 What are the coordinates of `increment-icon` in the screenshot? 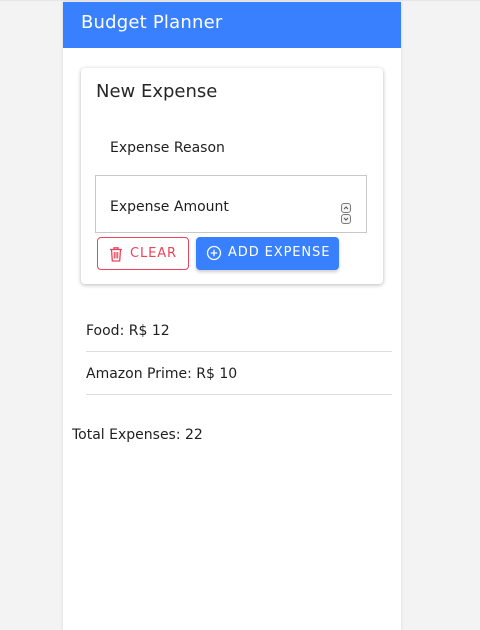 It's located at (346, 208).